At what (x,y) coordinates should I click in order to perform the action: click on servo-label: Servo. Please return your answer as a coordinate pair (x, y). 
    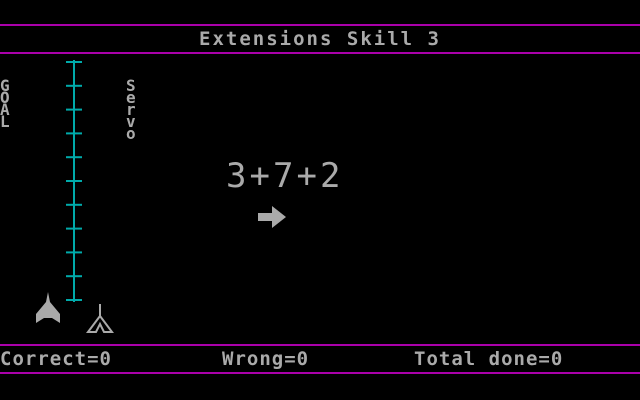
    Looking at the image, I should click on (131, 110).